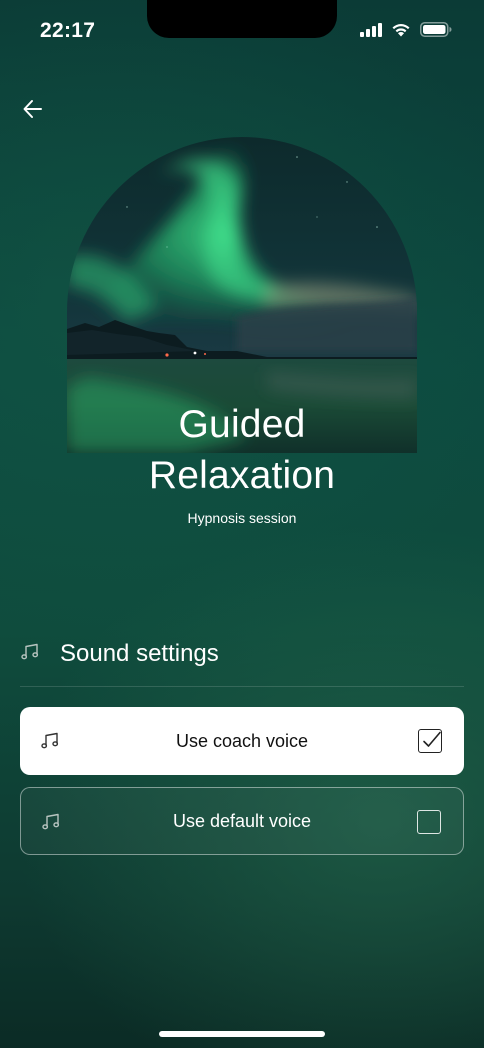 Image resolution: width=484 pixels, height=1048 pixels. What do you see at coordinates (30, 654) in the screenshot?
I see `music-note-icon` at bounding box center [30, 654].